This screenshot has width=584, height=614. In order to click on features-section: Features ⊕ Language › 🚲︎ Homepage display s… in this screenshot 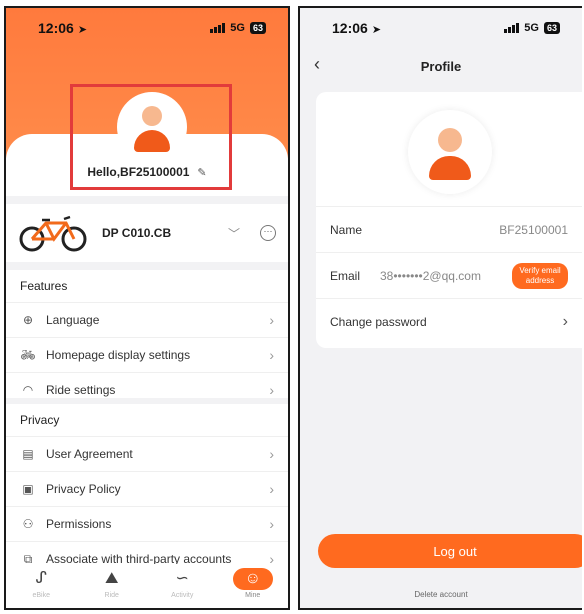, I will do `click(147, 334)`.